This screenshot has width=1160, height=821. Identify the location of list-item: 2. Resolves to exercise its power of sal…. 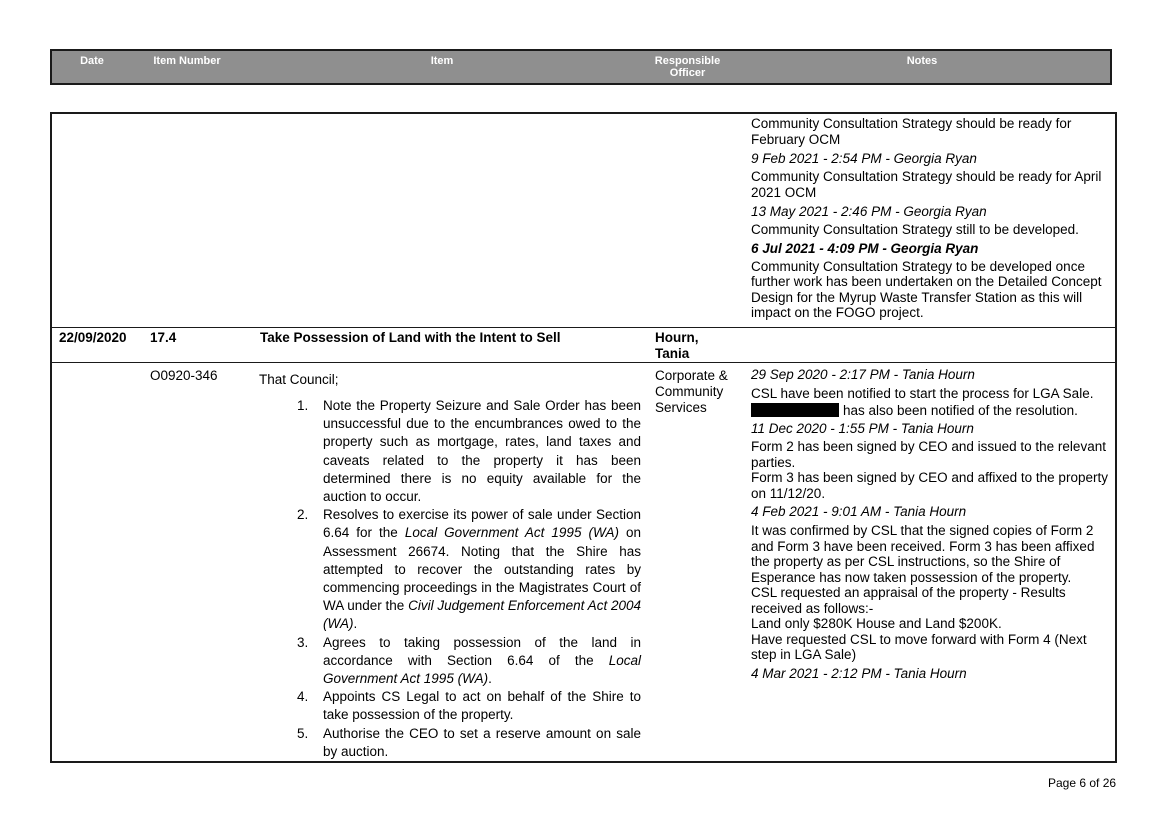
(450, 569).